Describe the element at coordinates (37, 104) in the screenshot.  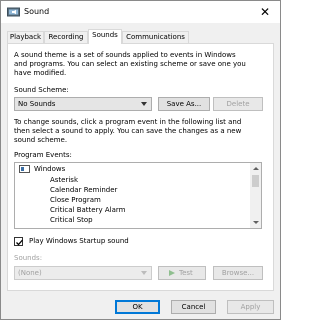
I see `sound-scheme-value: No Sounds` at that location.